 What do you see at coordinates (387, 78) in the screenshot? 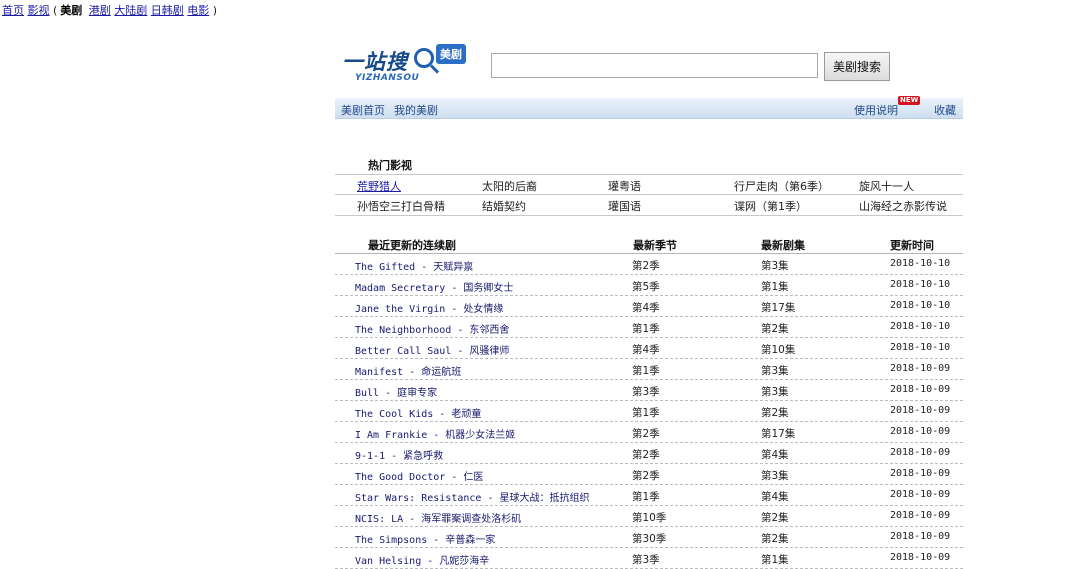
I see `logo-subtext: YIZHANSOU` at bounding box center [387, 78].